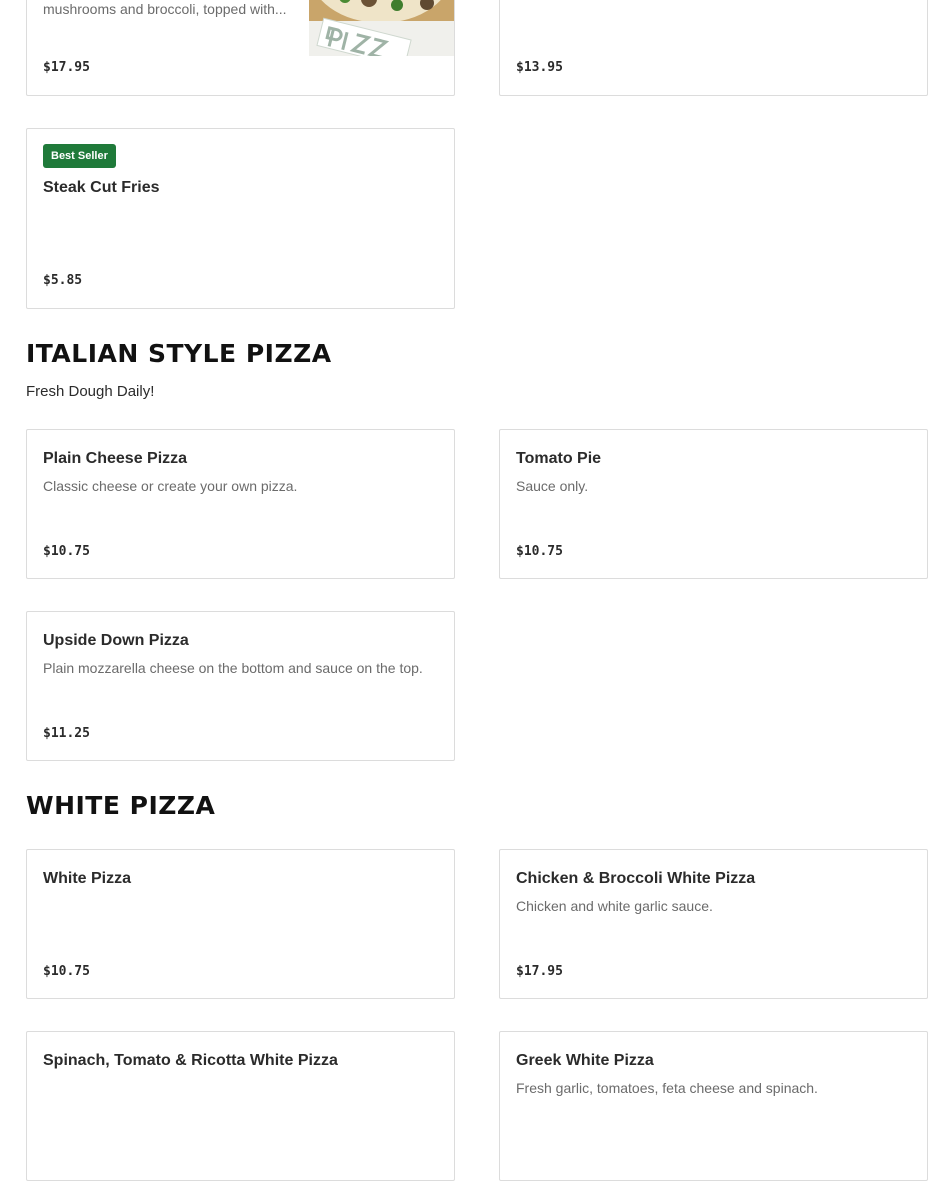 Image resolution: width=950 pixels, height=1181 pixels. What do you see at coordinates (87, 878) in the screenshot?
I see `item-name: White Pizza` at bounding box center [87, 878].